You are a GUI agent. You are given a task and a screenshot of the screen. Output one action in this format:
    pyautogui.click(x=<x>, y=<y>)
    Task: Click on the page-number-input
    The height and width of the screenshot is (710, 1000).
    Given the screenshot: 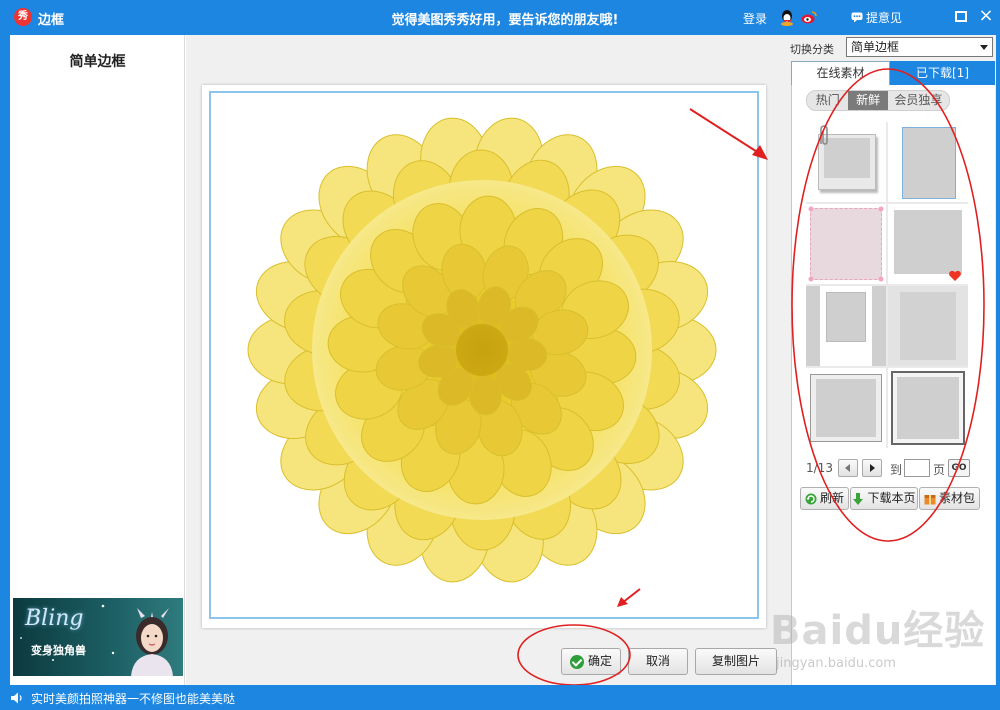 What is the action you would take?
    pyautogui.click(x=917, y=468)
    